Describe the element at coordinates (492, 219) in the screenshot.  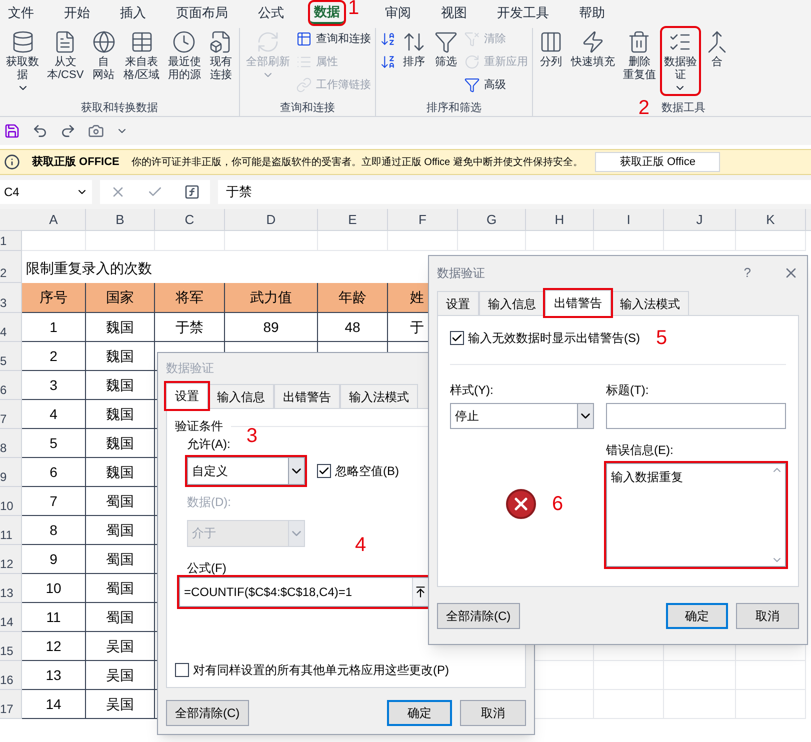
I see `column-header: G` at that location.